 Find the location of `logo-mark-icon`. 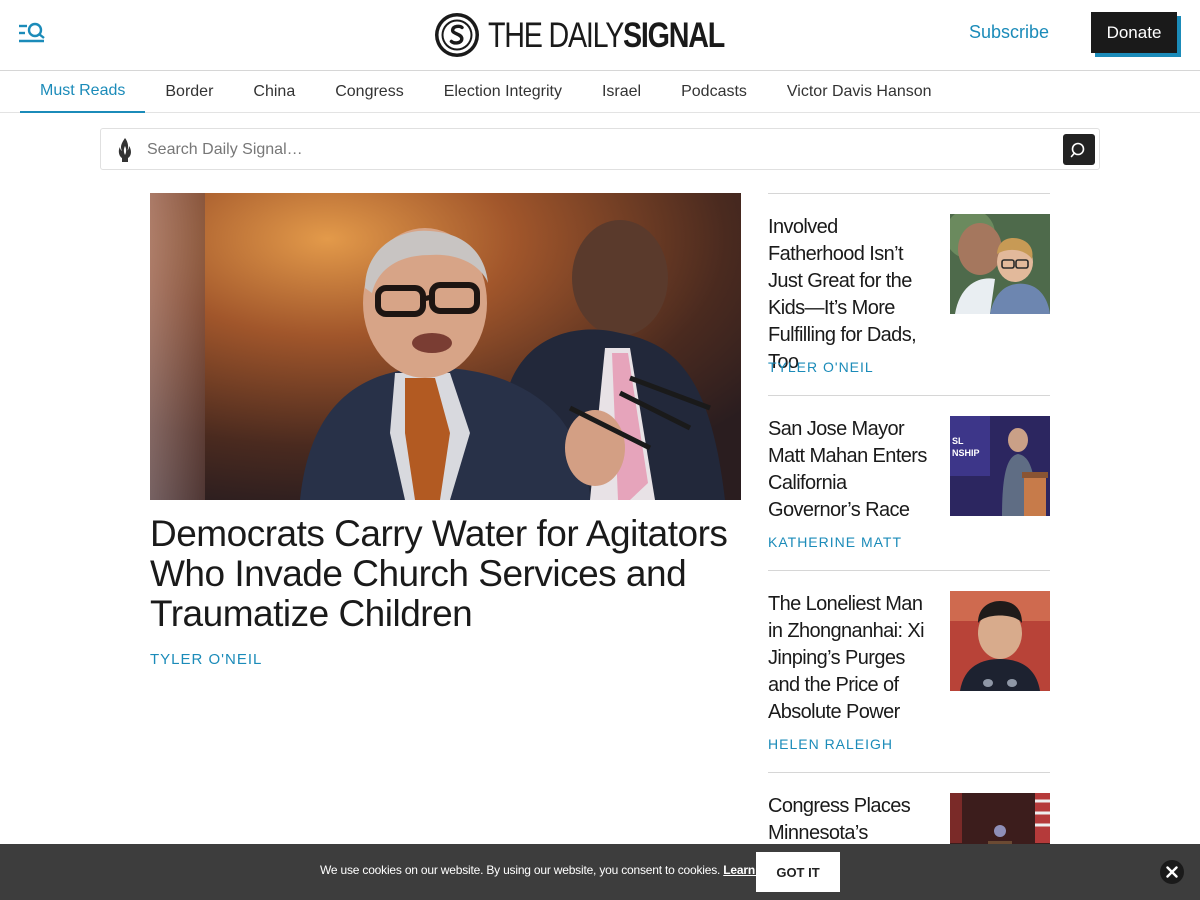

logo-mark-icon is located at coordinates (457, 35).